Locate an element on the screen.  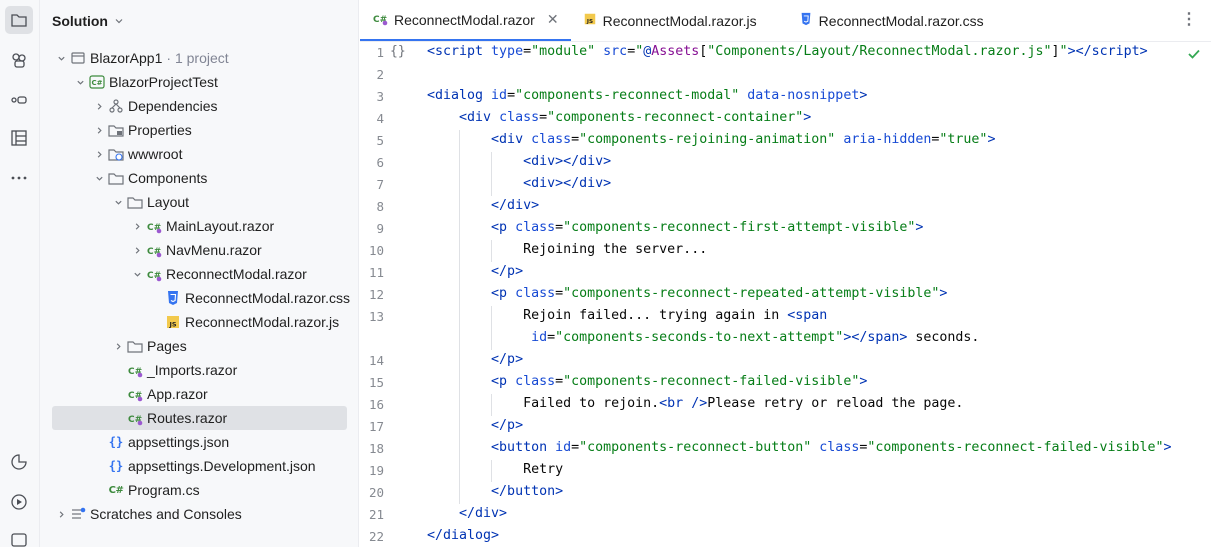
csharp-project-icon: C# is located at coordinates (97, 82).